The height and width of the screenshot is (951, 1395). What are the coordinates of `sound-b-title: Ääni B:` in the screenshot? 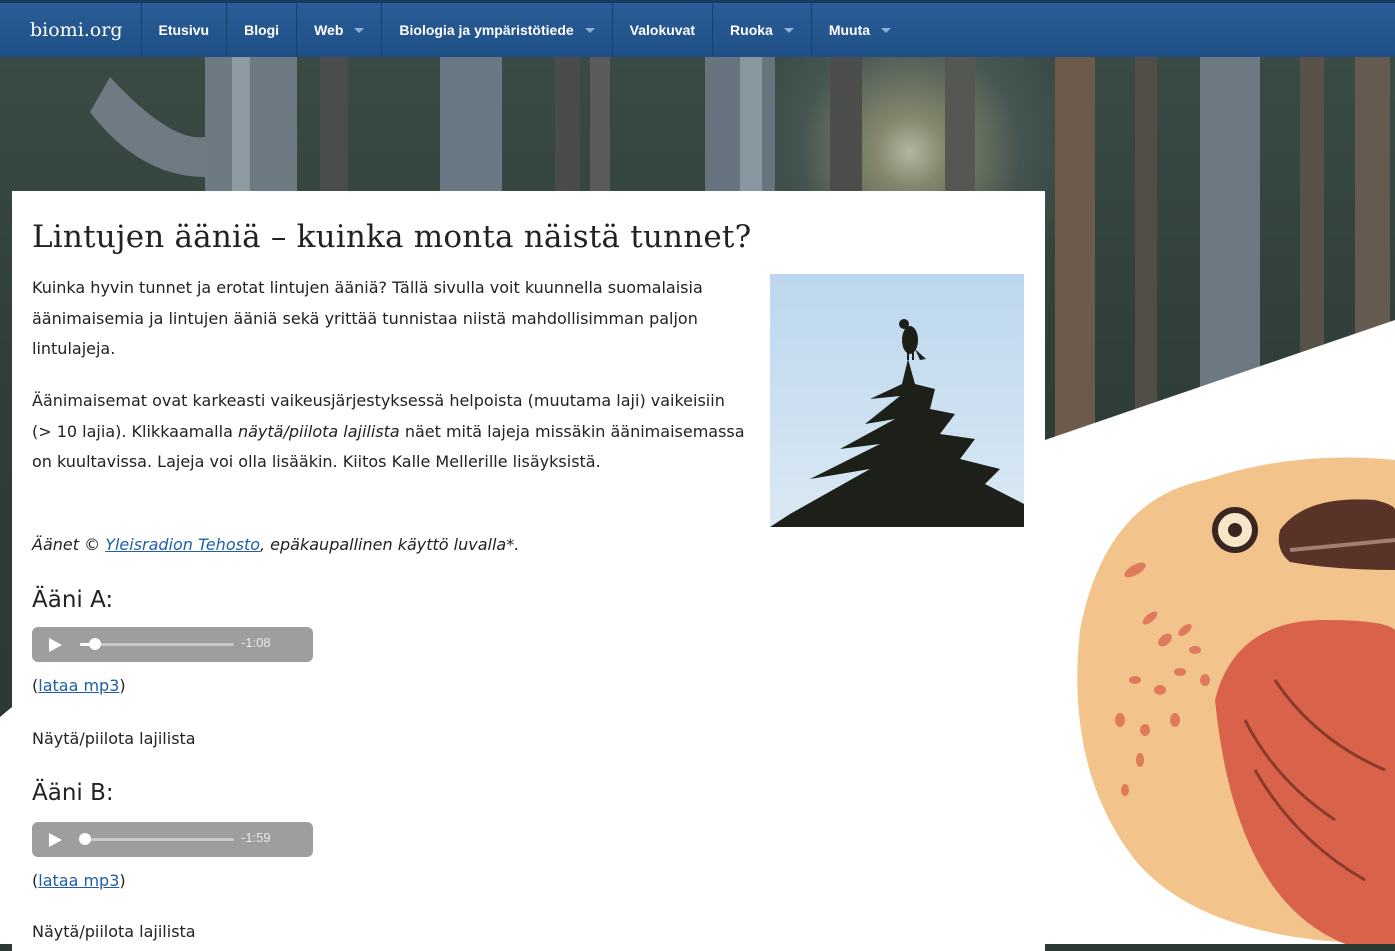 It's located at (73, 793).